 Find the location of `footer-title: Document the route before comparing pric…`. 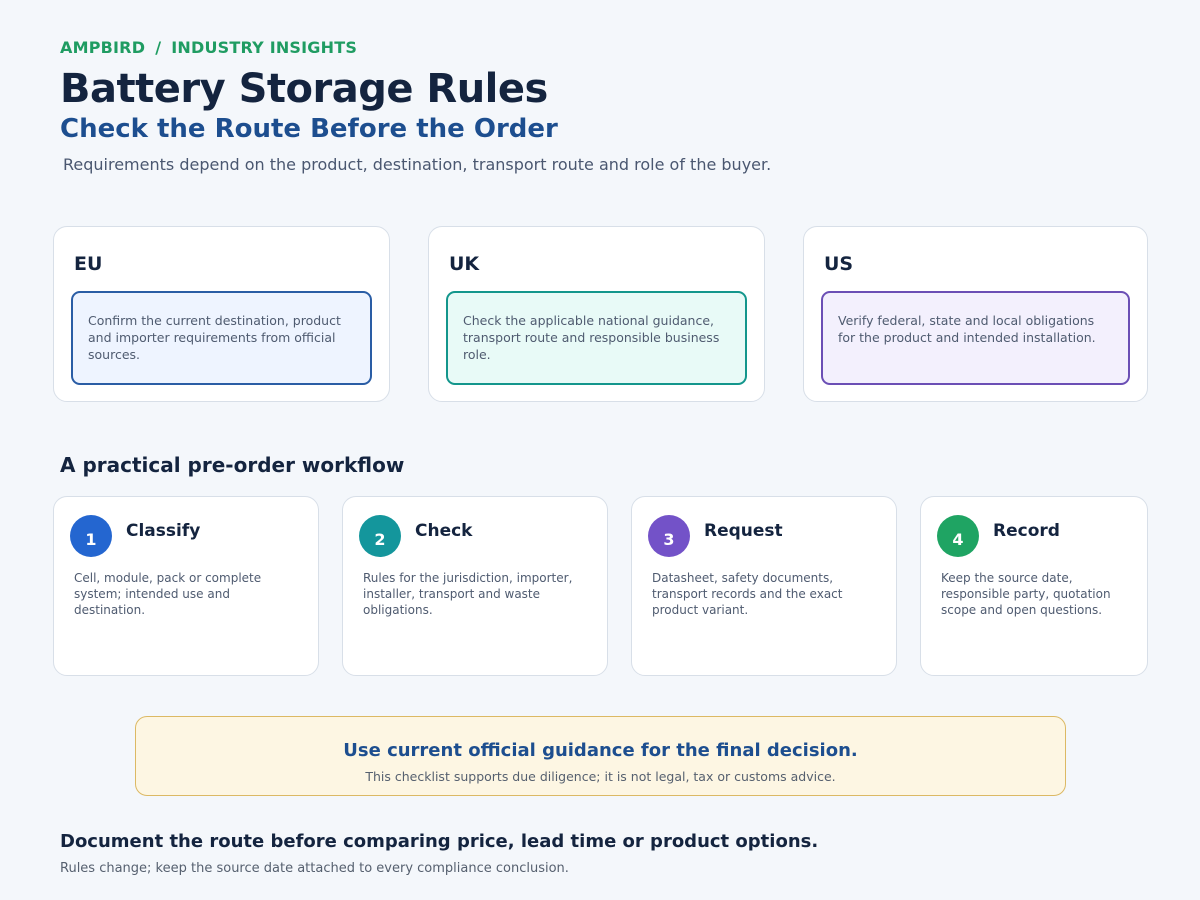

footer-title: Document the route before comparing pric… is located at coordinates (439, 841).